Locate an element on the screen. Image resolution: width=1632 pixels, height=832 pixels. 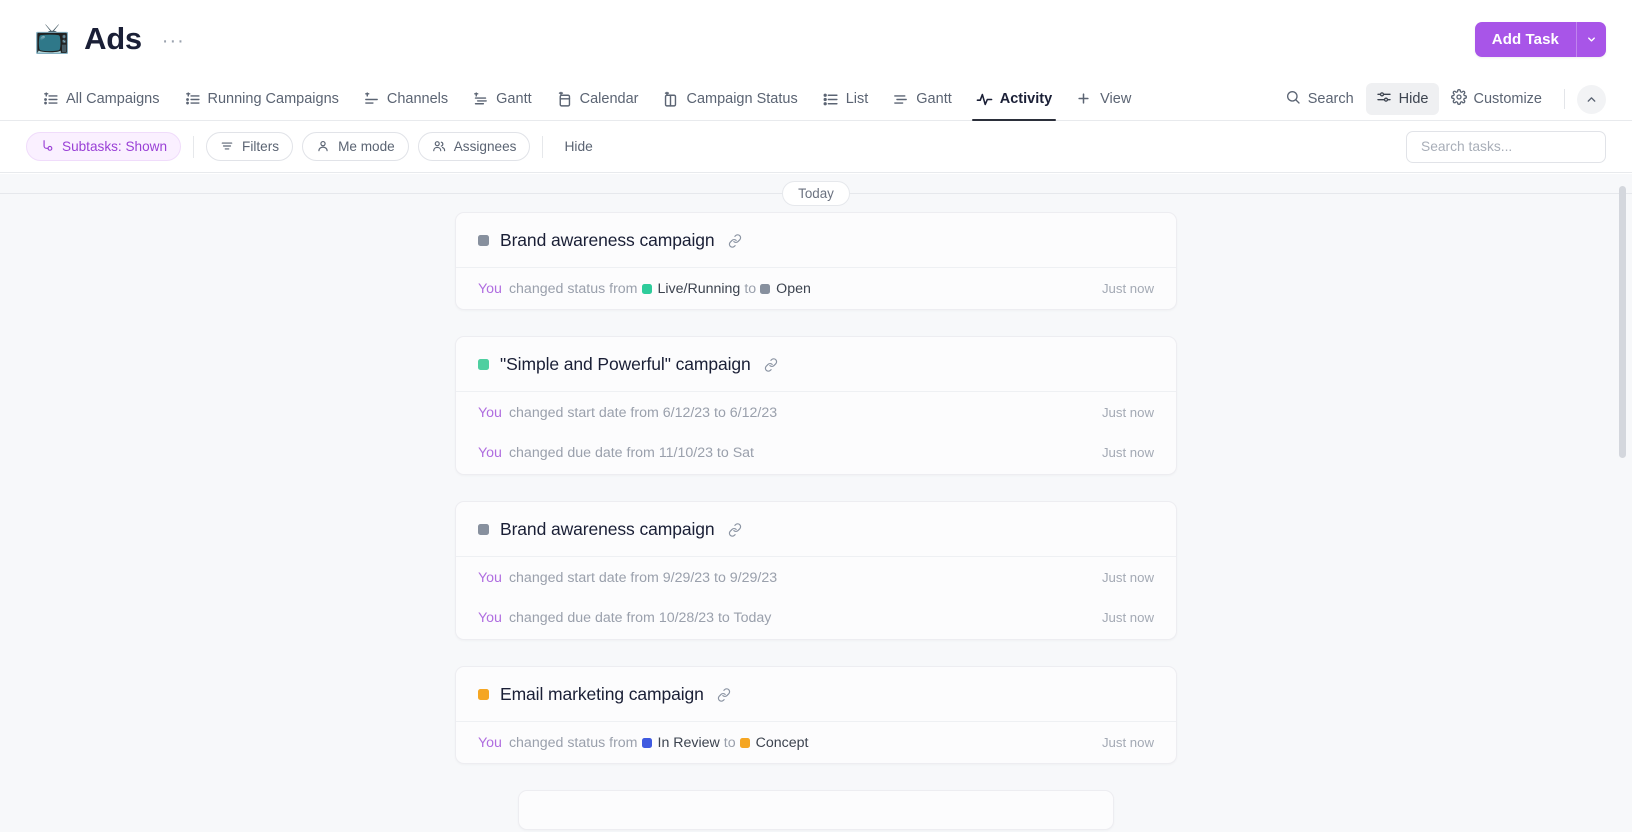
status-to-label: Open is located at coordinates (793, 288).